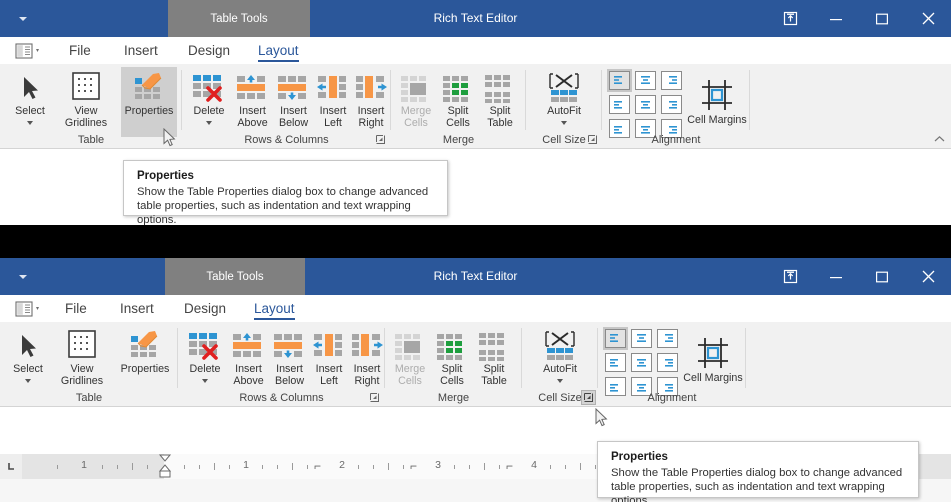  What do you see at coordinates (676, 140) in the screenshot?
I see `group-label-alignment: Alignment` at bounding box center [676, 140].